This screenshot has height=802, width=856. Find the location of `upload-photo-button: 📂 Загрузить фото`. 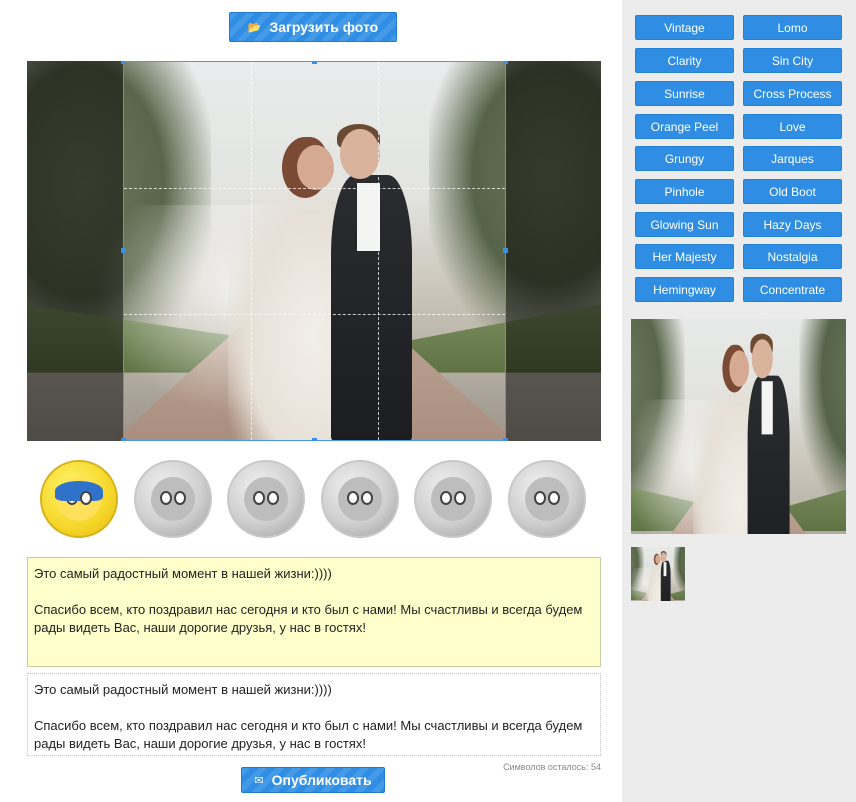

upload-photo-button: 📂 Загрузить фото is located at coordinates (313, 27).